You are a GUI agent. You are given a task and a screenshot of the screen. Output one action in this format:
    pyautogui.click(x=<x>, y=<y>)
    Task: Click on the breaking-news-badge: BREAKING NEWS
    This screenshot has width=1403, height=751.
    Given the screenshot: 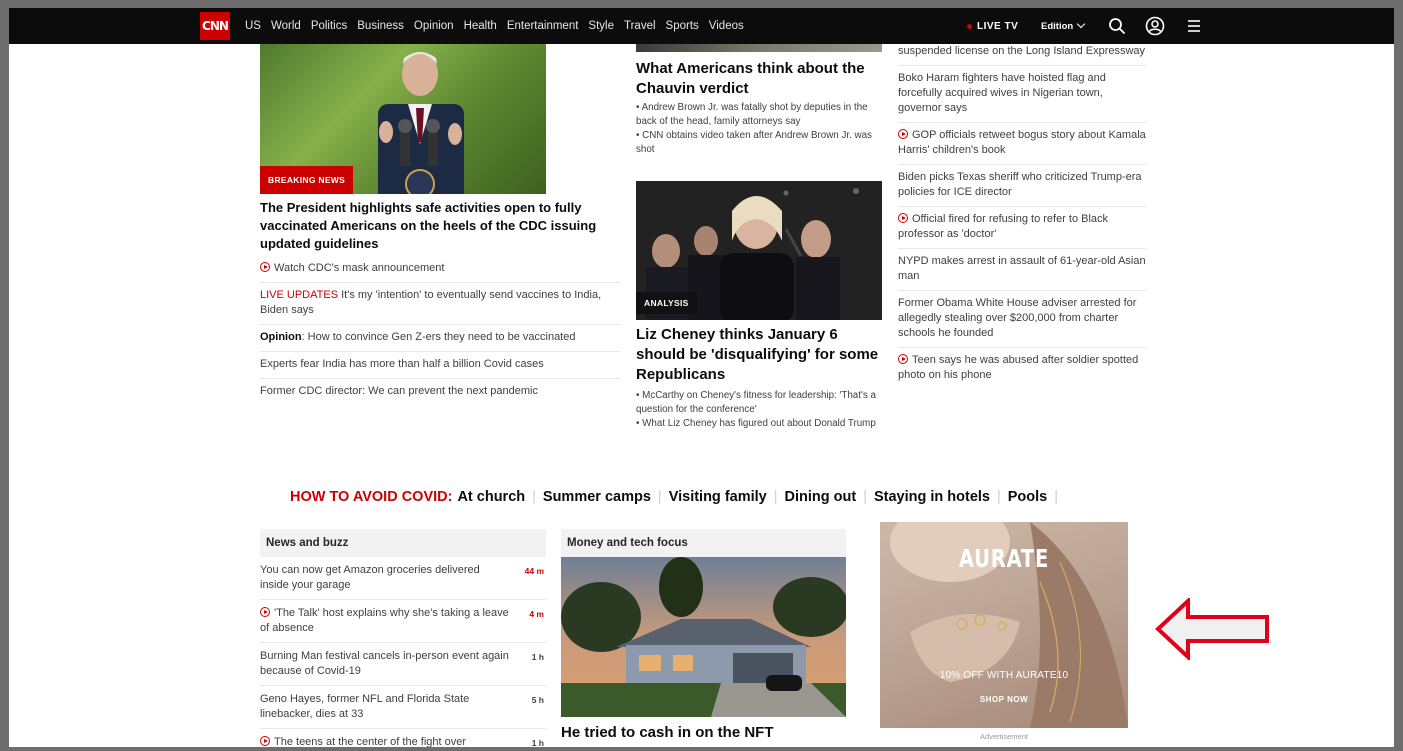 What is the action you would take?
    pyautogui.click(x=307, y=180)
    